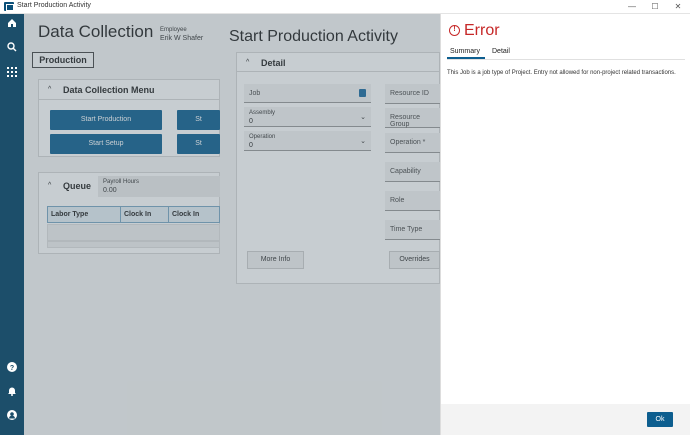  Describe the element at coordinates (12, 50) in the screenshot. I see `search-icon` at that location.